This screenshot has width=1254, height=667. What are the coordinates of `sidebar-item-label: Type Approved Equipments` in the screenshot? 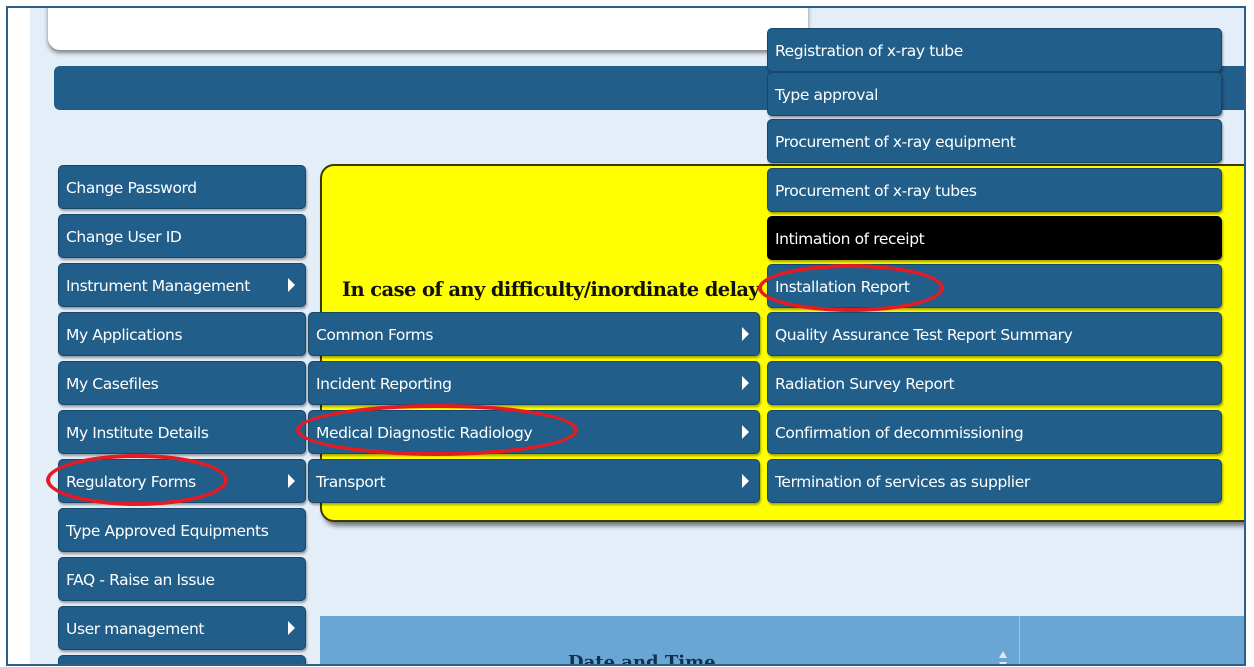 It's located at (167, 531).